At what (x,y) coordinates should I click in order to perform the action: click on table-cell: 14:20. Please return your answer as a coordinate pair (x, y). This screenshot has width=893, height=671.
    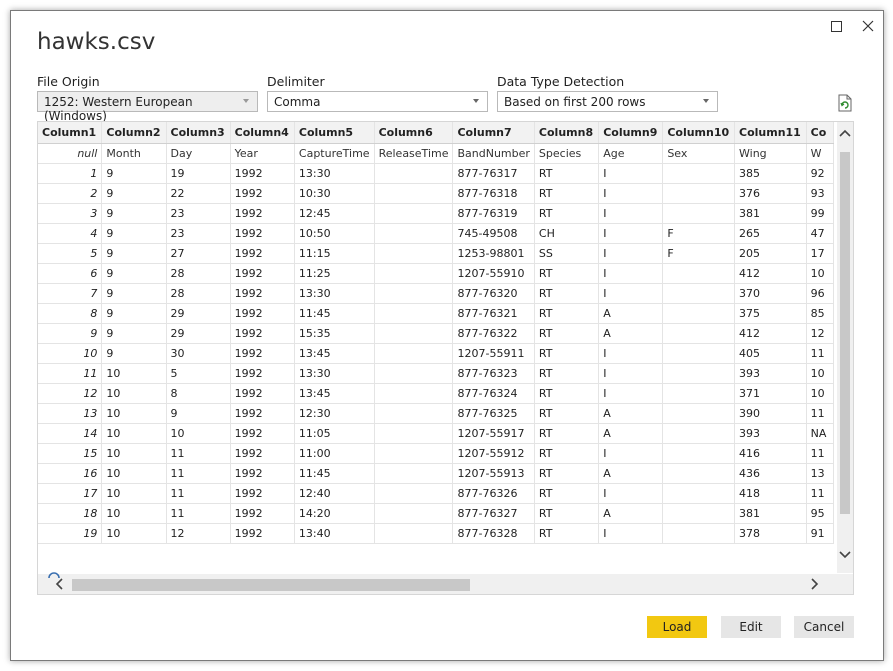
    Looking at the image, I should click on (334, 513).